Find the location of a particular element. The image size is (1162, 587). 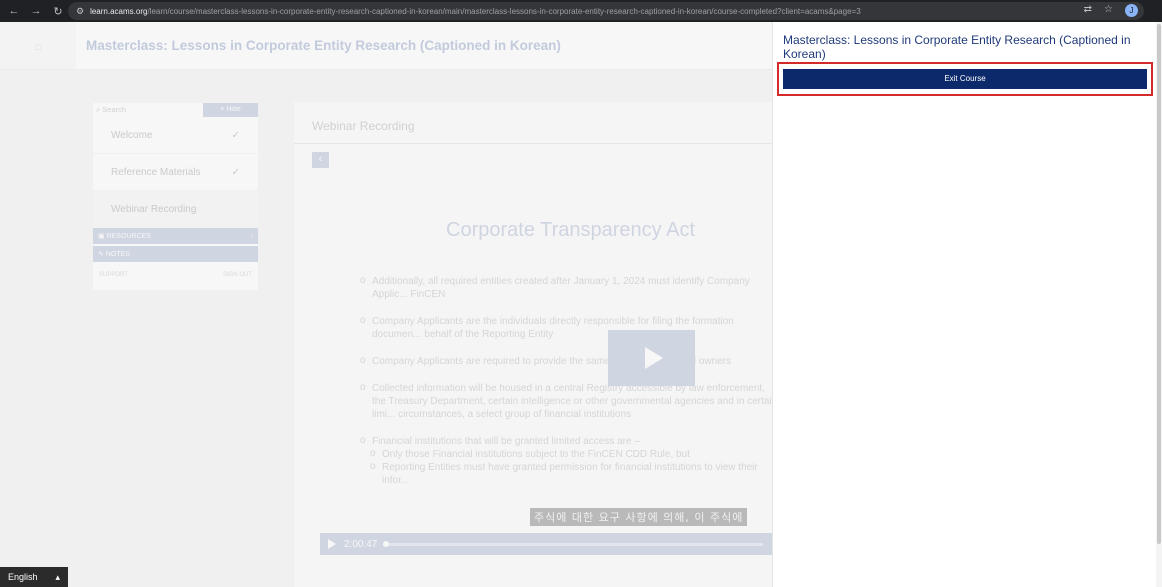

slide-title: Corporate Transparency Act is located at coordinates (571, 230).